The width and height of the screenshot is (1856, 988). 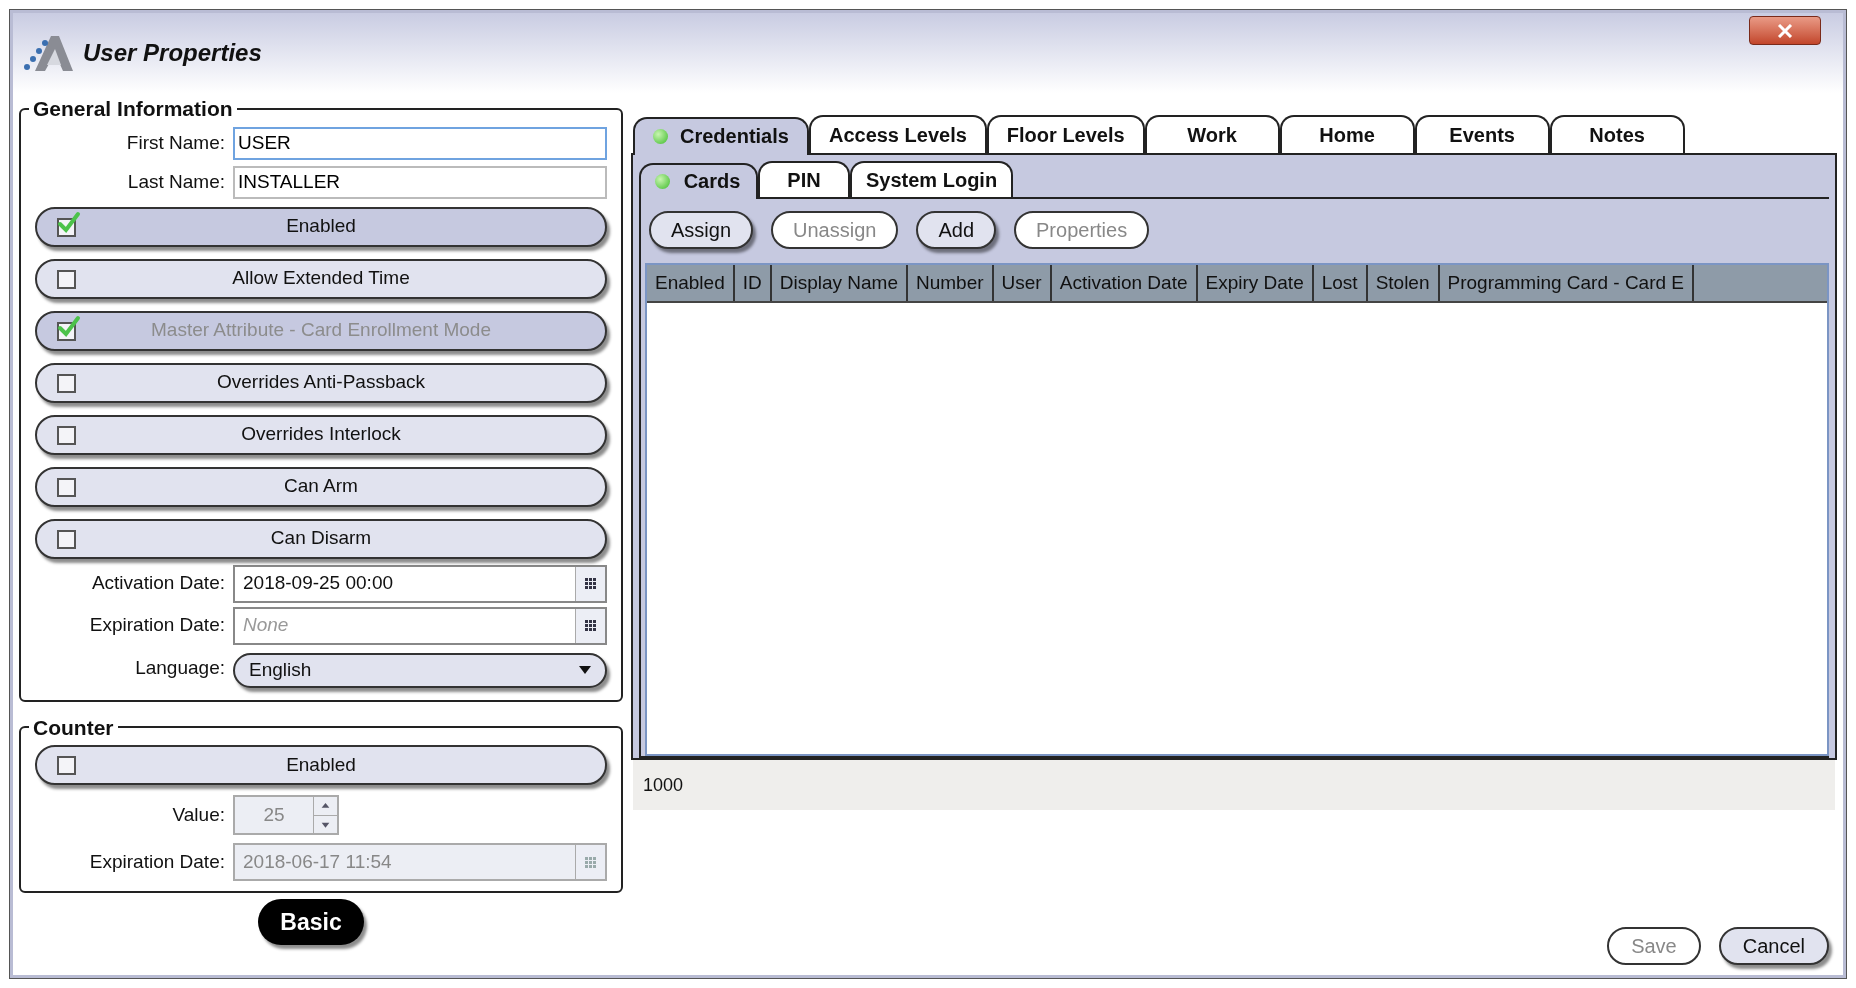 What do you see at coordinates (1617, 134) in the screenshot?
I see `tab: Notes` at bounding box center [1617, 134].